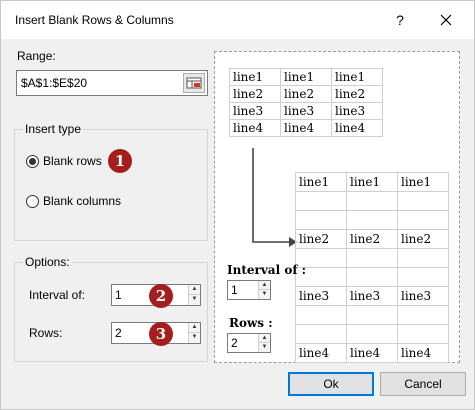 This screenshot has width=475, height=410. What do you see at coordinates (54, 83) in the screenshot?
I see `range-value: $A$1:$E$20` at bounding box center [54, 83].